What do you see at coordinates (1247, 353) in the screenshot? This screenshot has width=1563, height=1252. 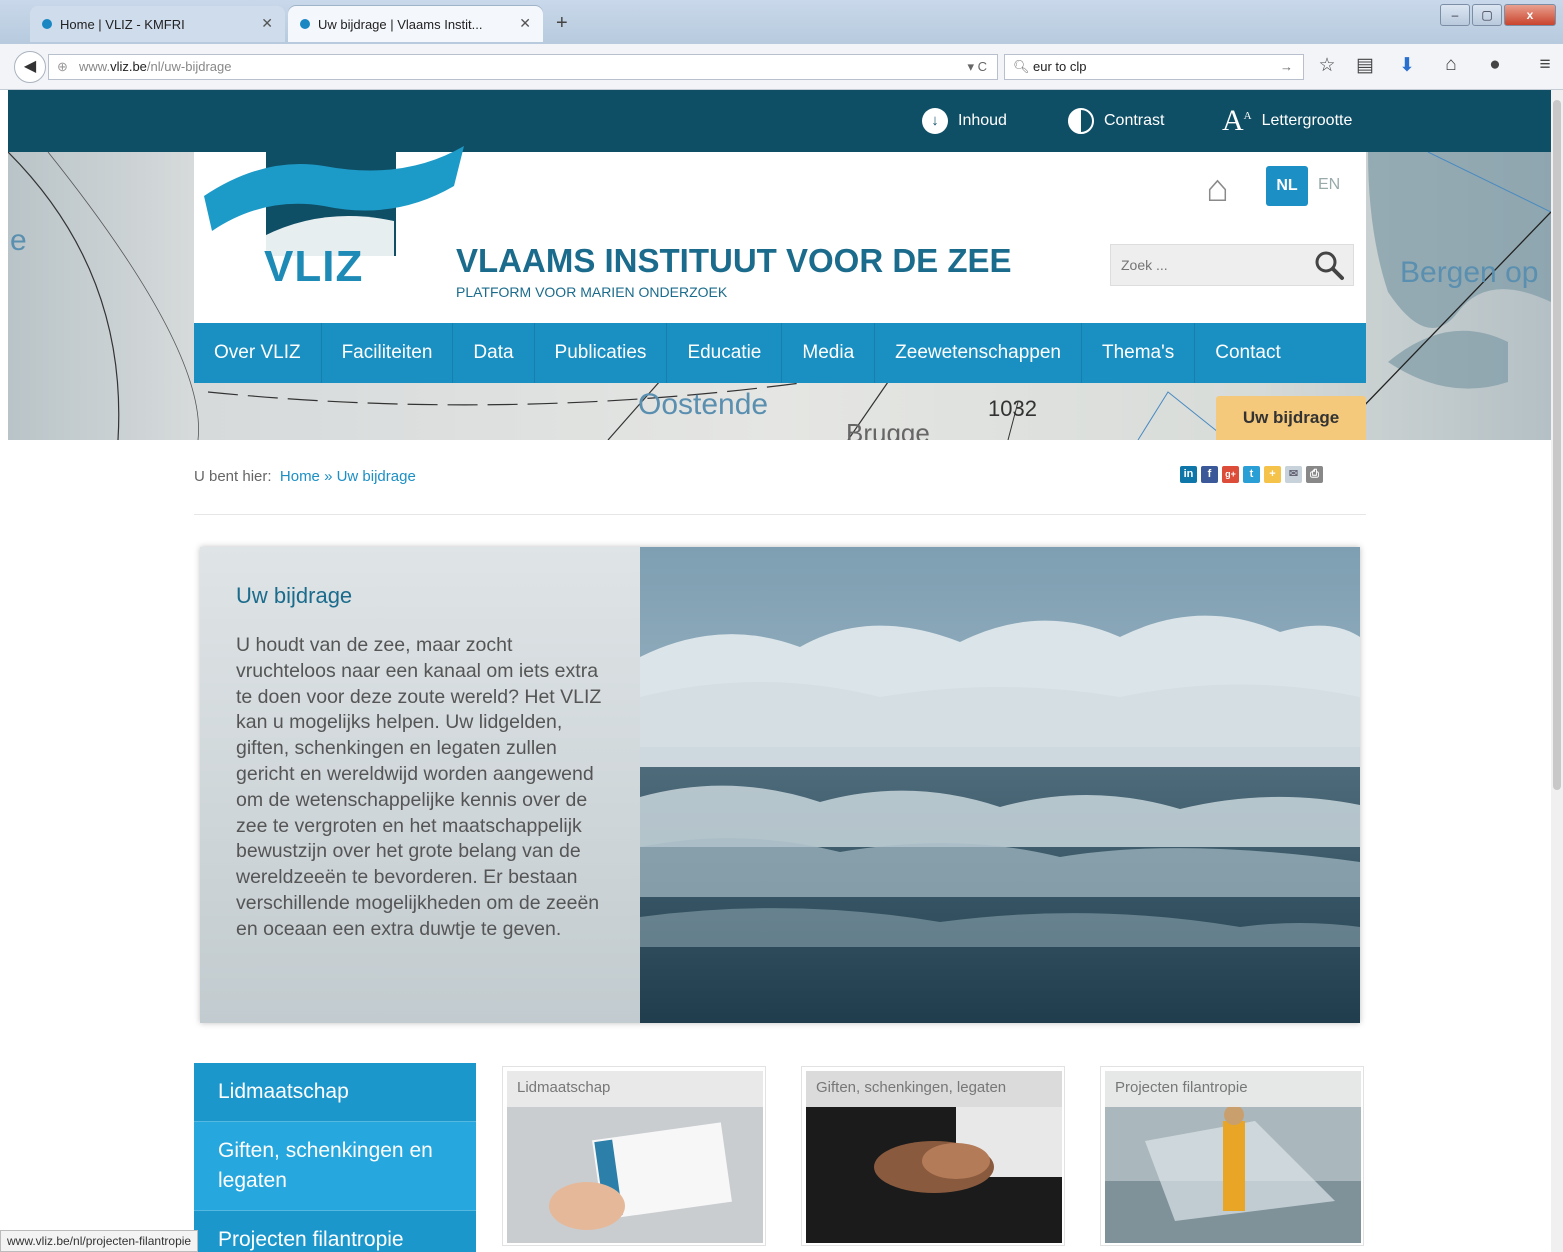 I see `nav-contact: Contact` at bounding box center [1247, 353].